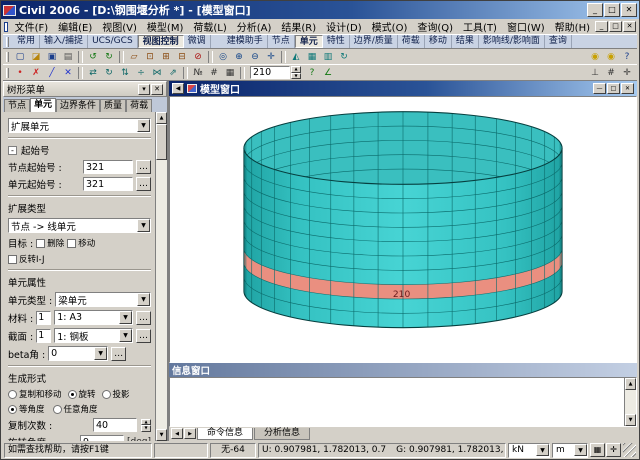 This screenshot has height=460, width=640. I want to click on function-select: 扩展单元, so click(79, 125).